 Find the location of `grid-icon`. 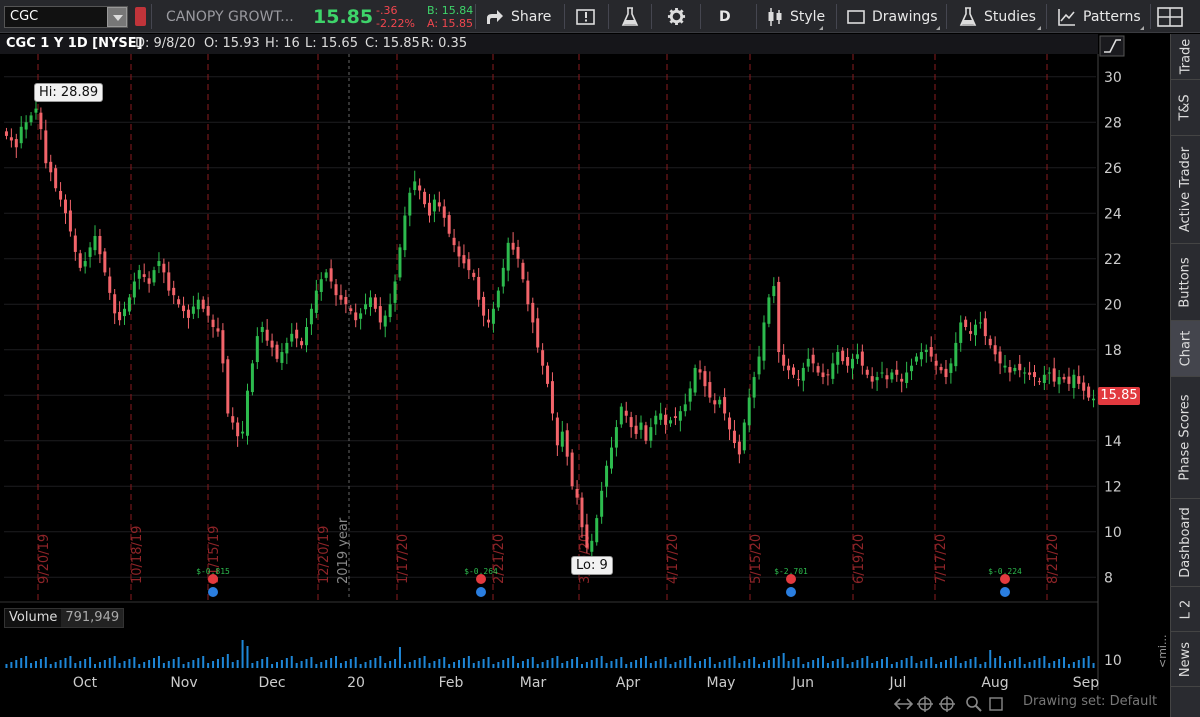

grid-icon is located at coordinates (1170, 16).